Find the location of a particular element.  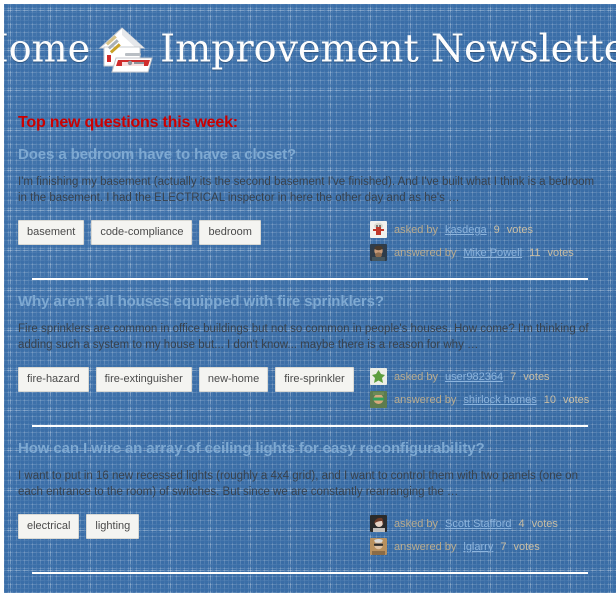

scott-stafford-avatar-icon is located at coordinates (378, 523).